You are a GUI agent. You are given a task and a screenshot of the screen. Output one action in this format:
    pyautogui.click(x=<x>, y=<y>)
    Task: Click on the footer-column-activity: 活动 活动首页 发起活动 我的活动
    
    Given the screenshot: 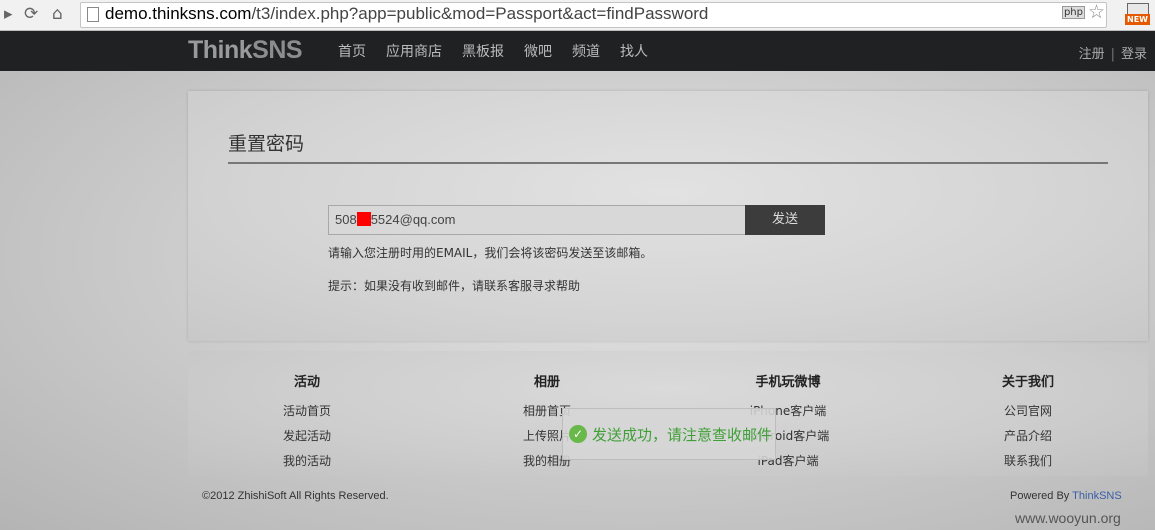 What is the action you would take?
    pyautogui.click(x=307, y=422)
    